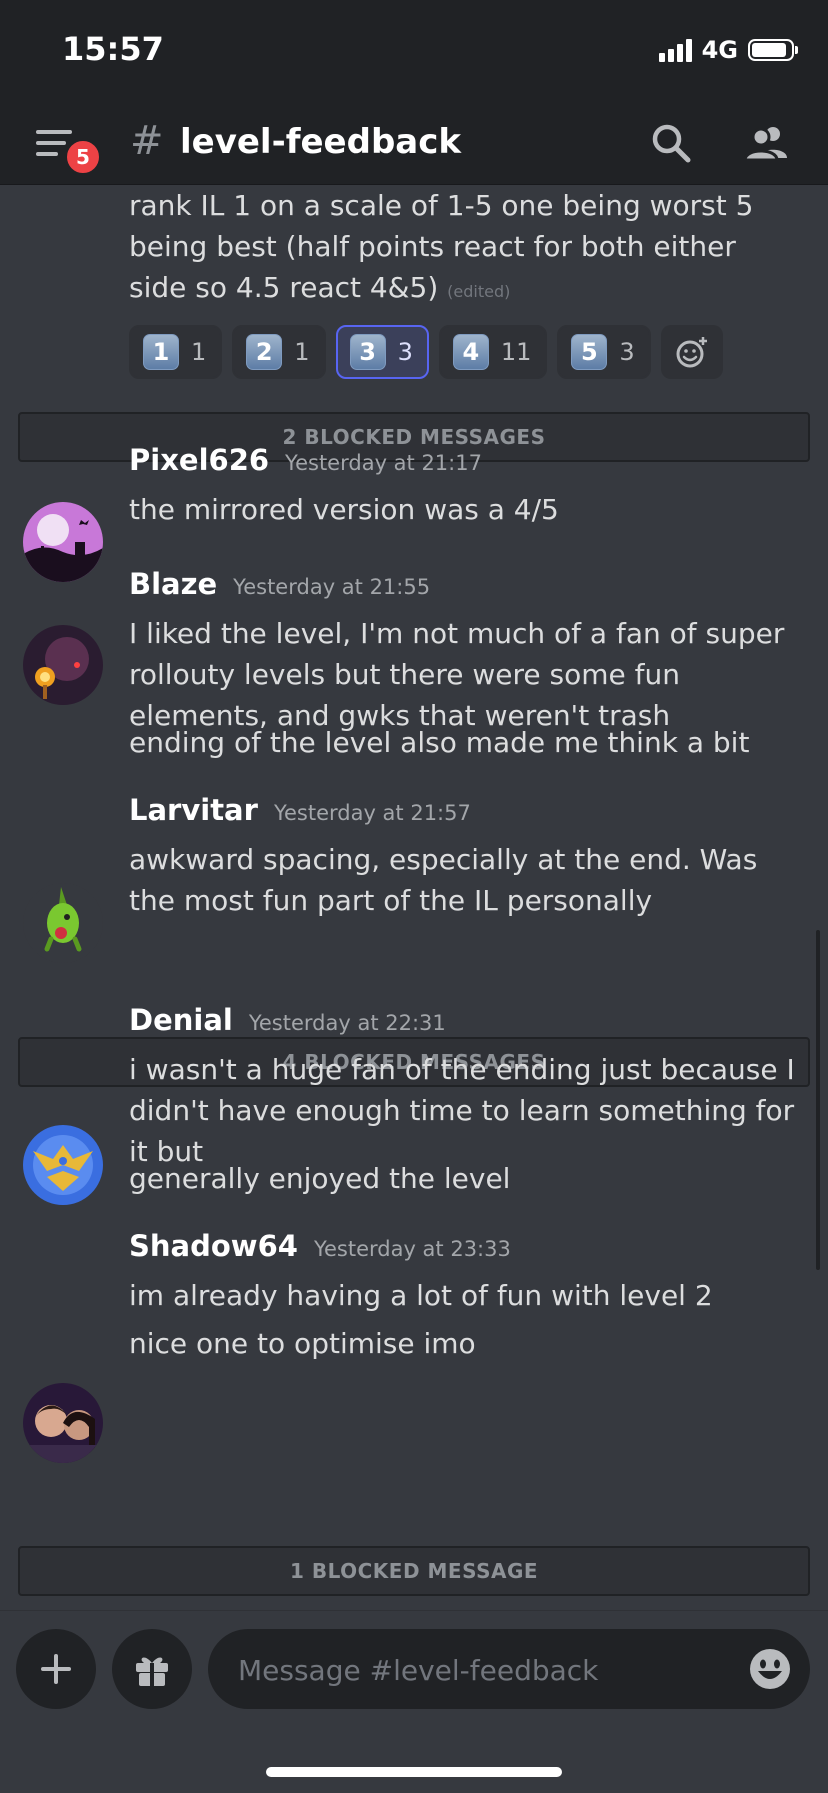  What do you see at coordinates (63, 1423) in the screenshot?
I see `avatar-shadow64` at bounding box center [63, 1423].